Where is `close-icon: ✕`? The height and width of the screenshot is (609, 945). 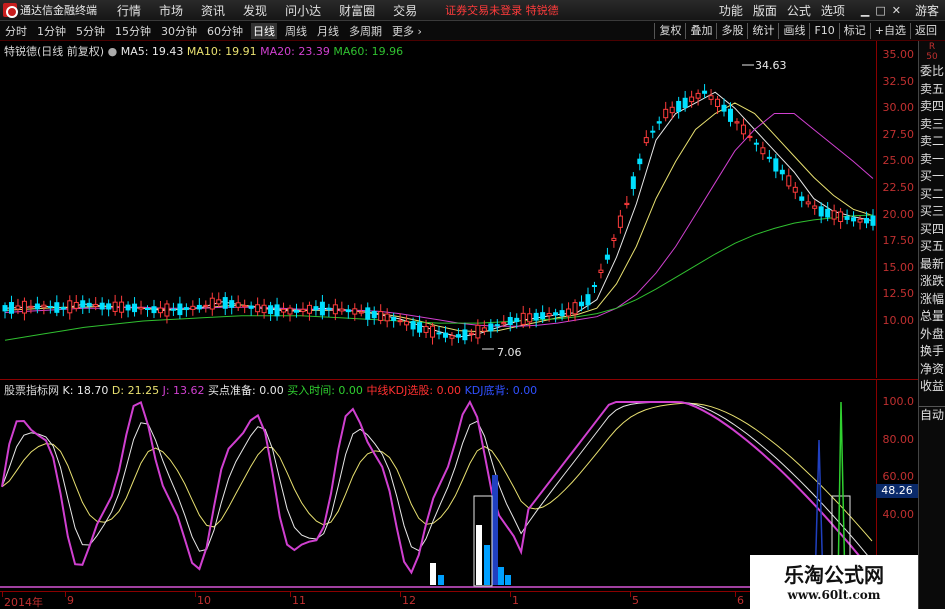 close-icon: ✕ is located at coordinates (896, 10).